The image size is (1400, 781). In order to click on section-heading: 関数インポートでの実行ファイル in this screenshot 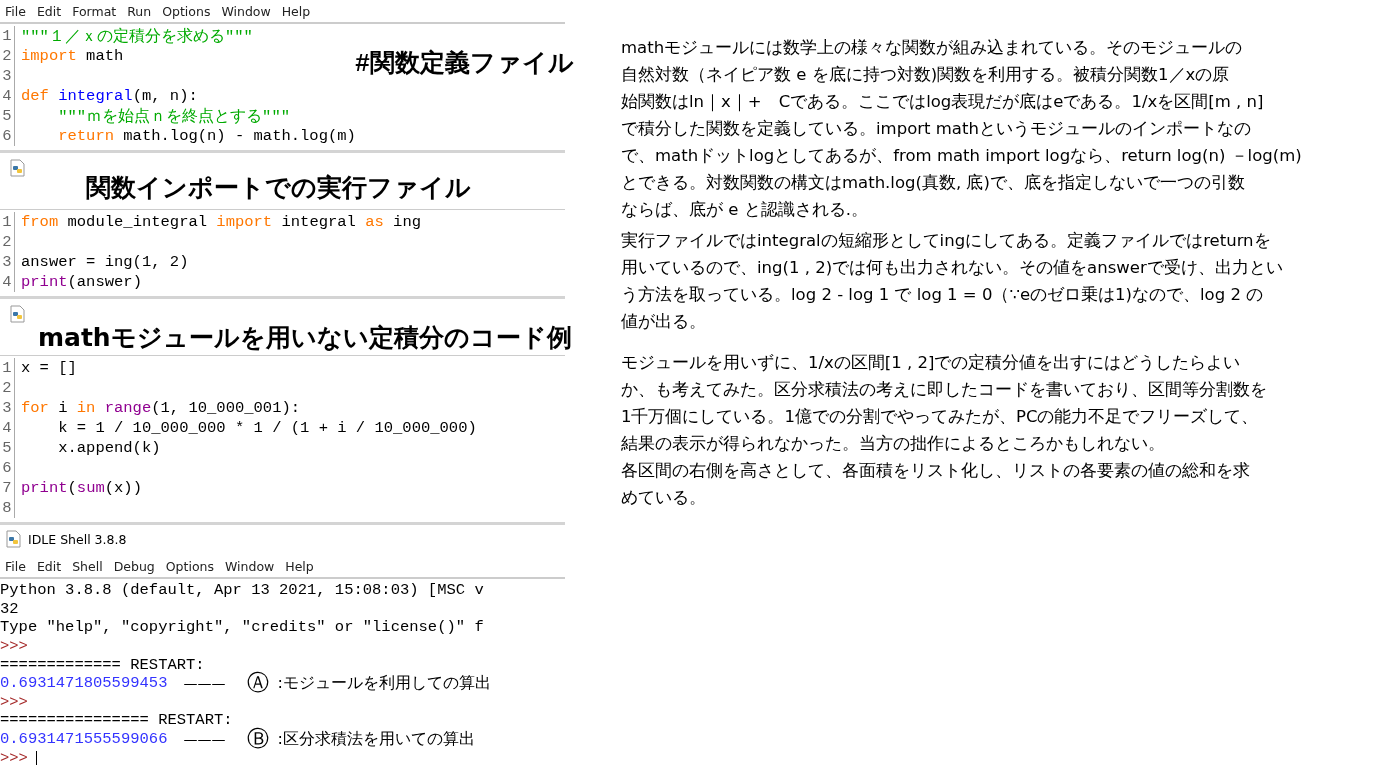, I will do `click(278, 188)`.